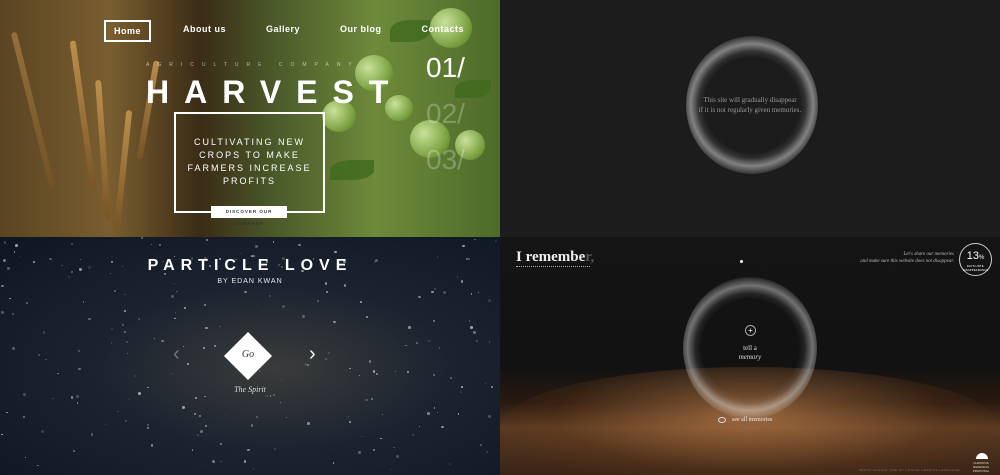 Image resolution: width=1000 pixels, height=475 pixels. I want to click on tell-line-2: memory, so click(750, 357).